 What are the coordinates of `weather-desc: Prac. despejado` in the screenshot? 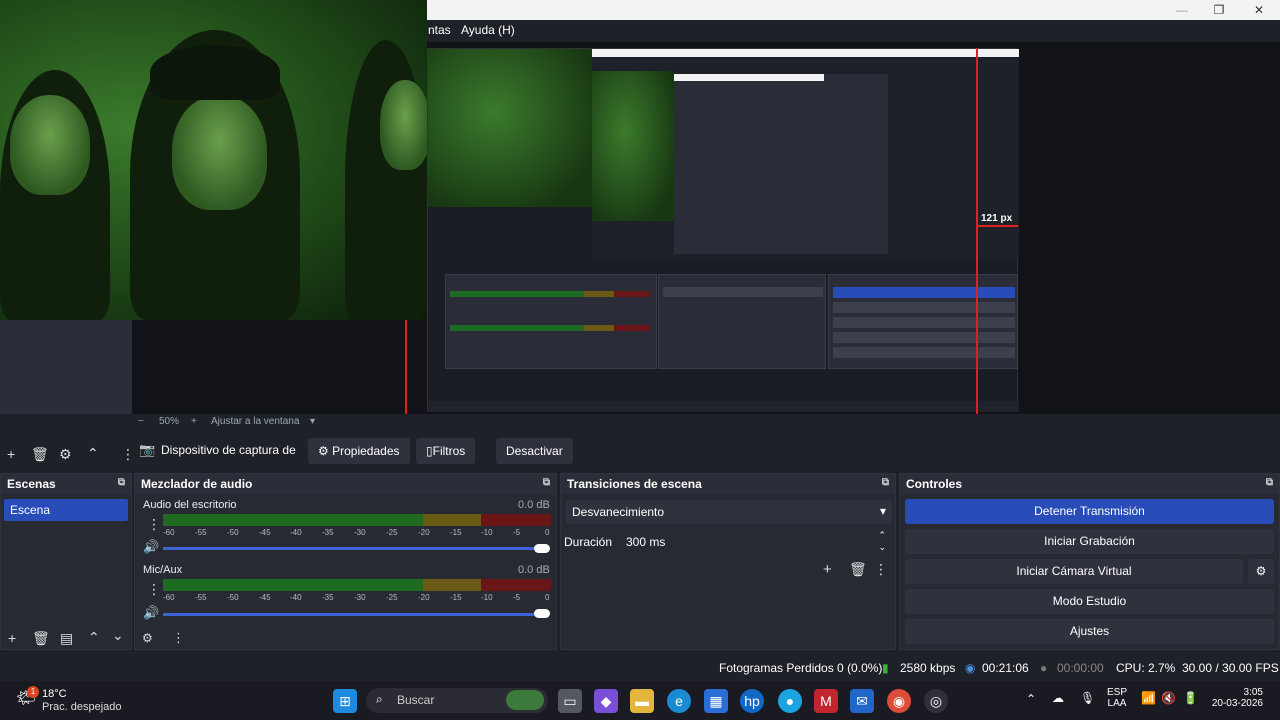 It's located at (82, 707).